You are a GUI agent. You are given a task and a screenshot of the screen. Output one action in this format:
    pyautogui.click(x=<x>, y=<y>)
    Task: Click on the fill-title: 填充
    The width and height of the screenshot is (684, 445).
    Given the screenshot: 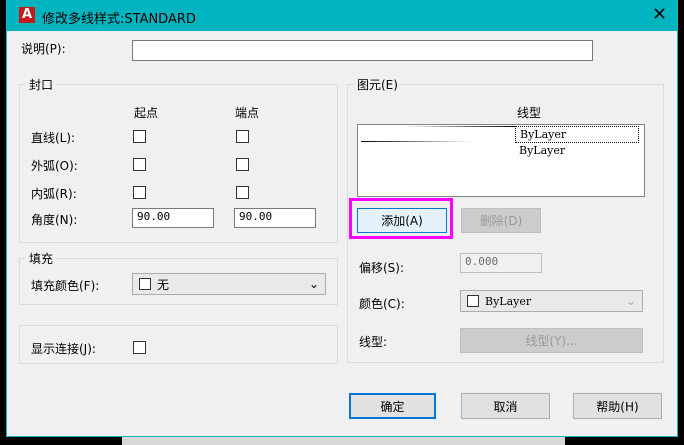 What is the action you would take?
    pyautogui.click(x=41, y=258)
    